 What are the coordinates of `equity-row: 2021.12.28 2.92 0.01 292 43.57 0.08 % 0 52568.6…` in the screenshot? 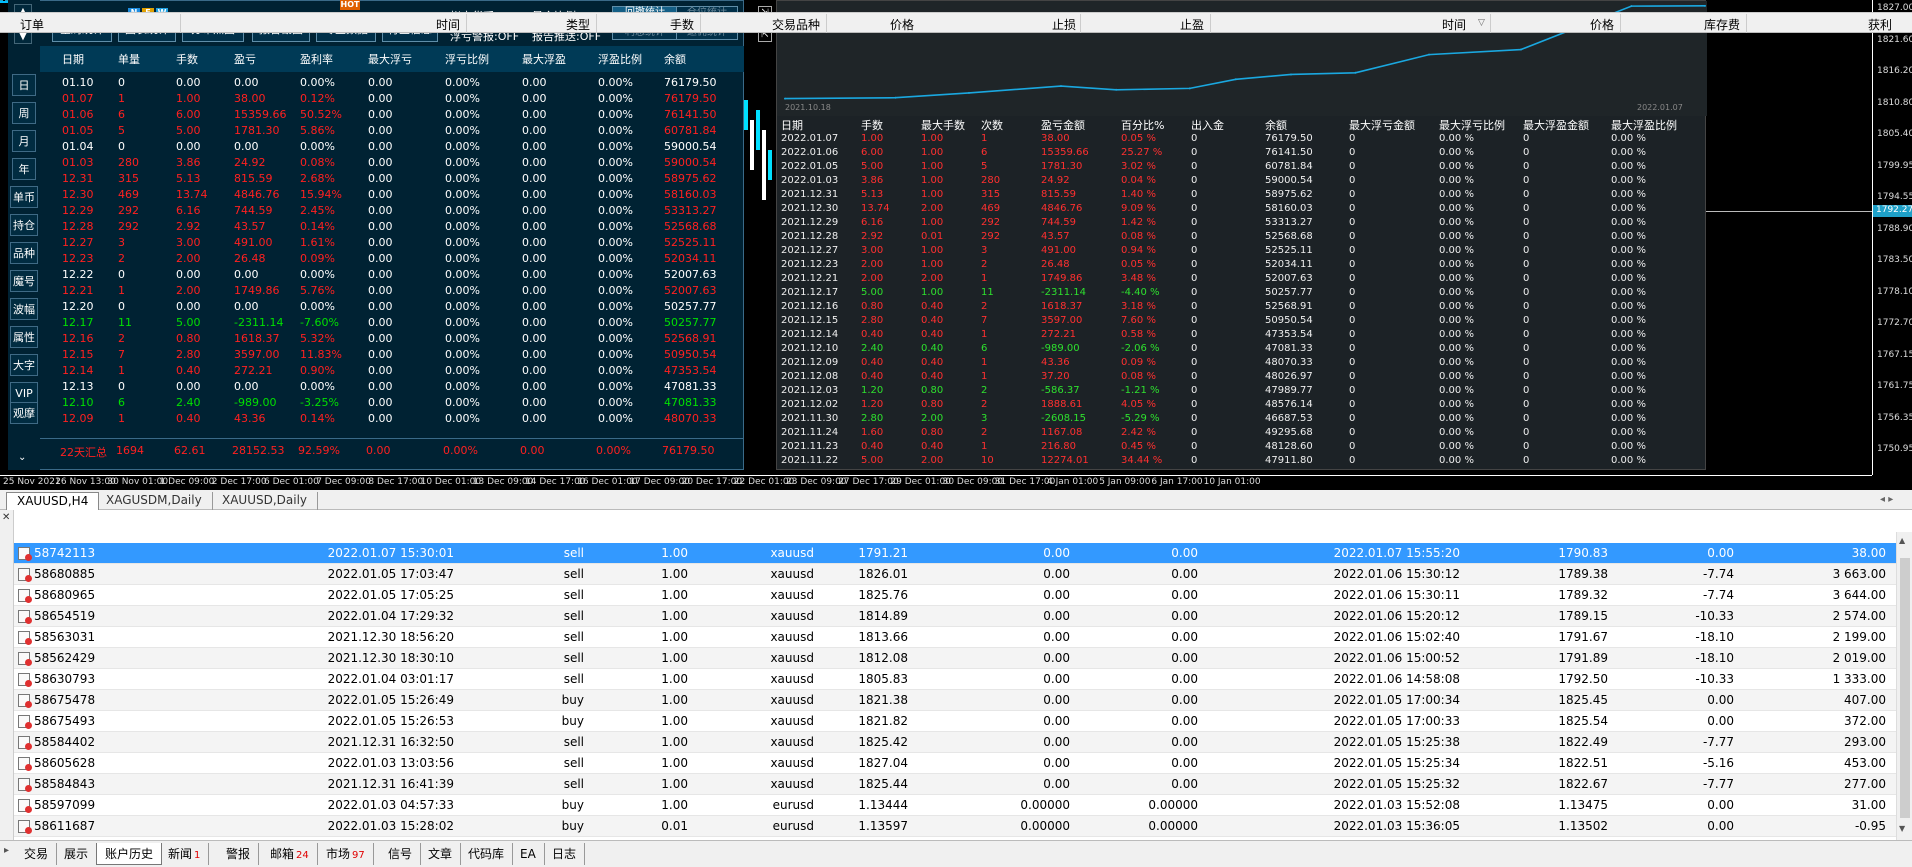 It's located at (1242, 238).